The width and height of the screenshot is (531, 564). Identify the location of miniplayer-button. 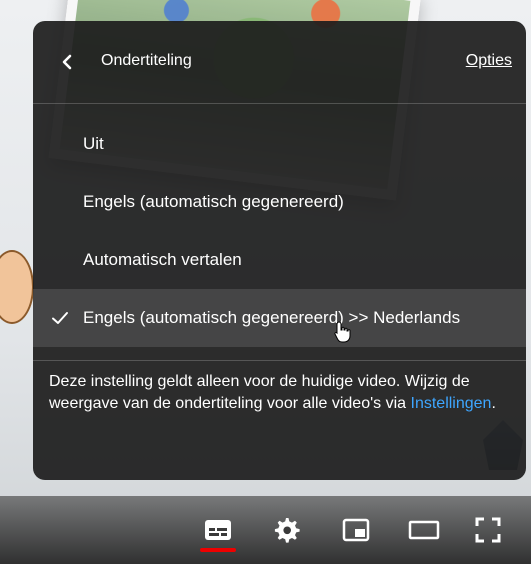
(356, 530).